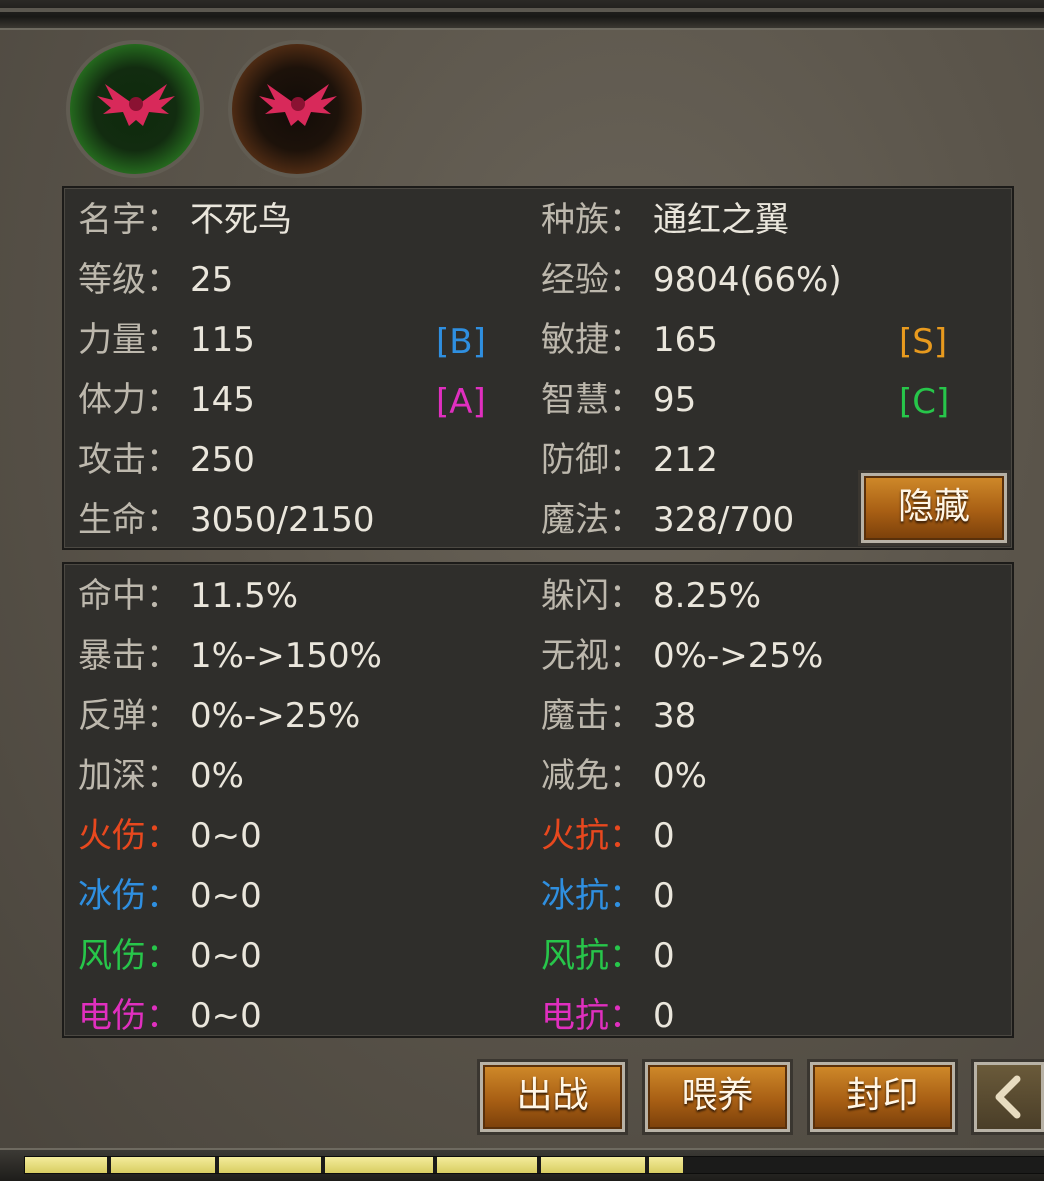 The width and height of the screenshot is (1044, 1181). Describe the element at coordinates (882, 1097) in the screenshot. I see `seal-button: 封印` at that location.